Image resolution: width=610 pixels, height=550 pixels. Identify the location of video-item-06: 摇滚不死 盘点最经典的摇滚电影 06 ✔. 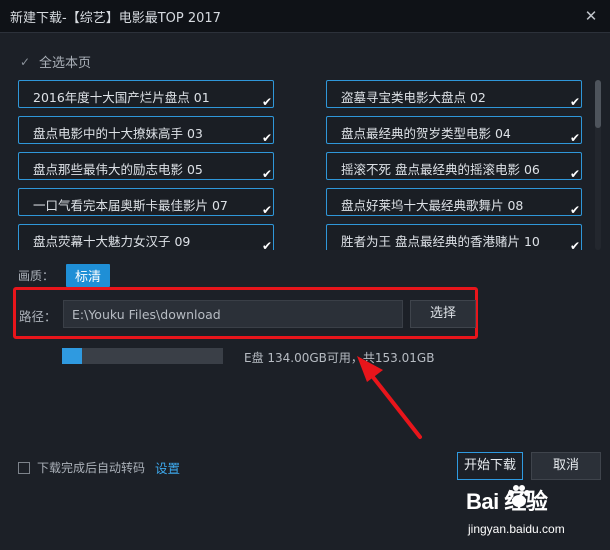
(454, 166).